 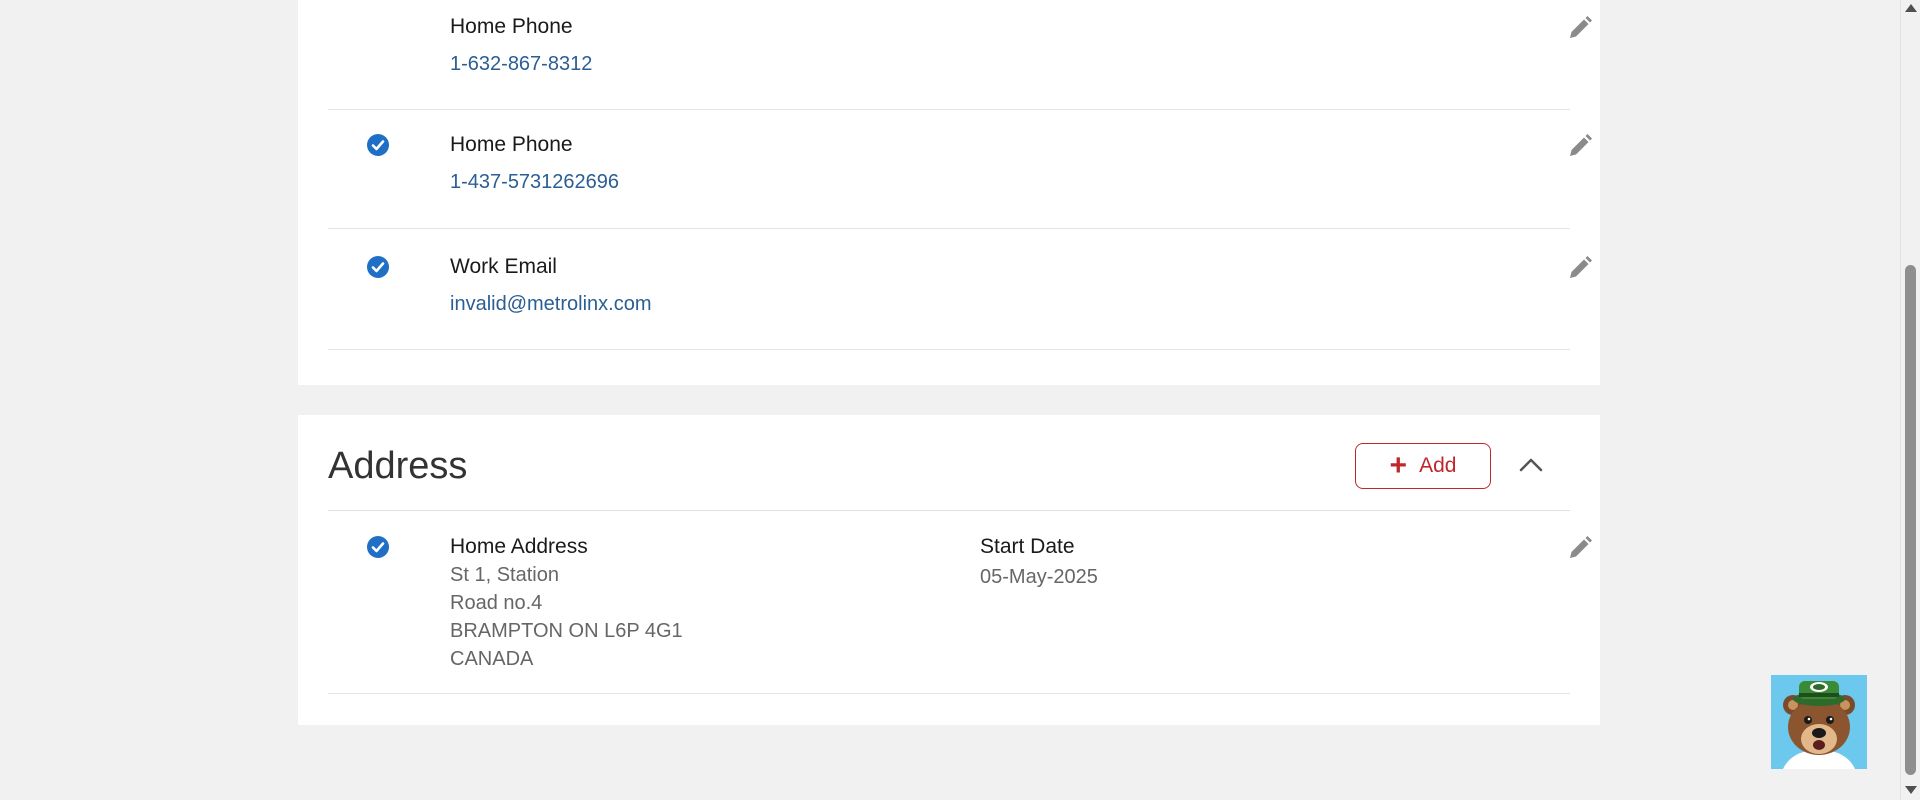 What do you see at coordinates (1039, 577) in the screenshot?
I see `start-date-value: 05-May-2025` at bounding box center [1039, 577].